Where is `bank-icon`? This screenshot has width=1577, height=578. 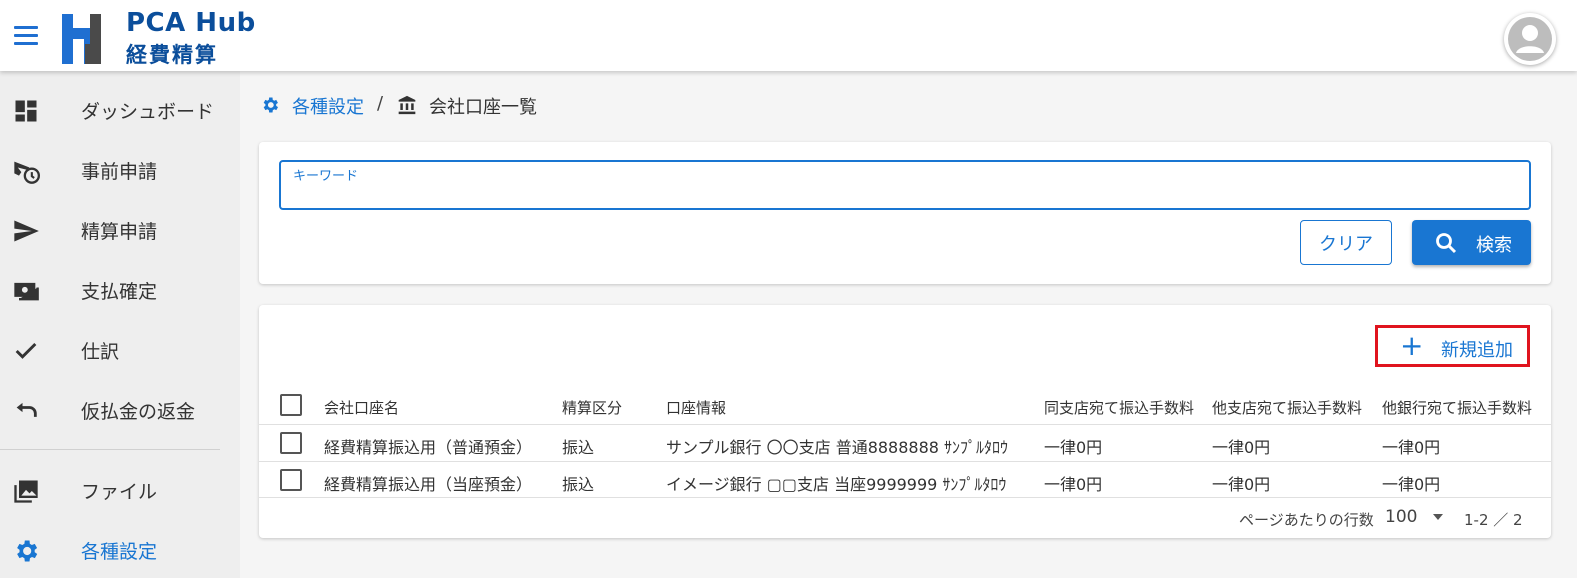
bank-icon is located at coordinates (407, 105).